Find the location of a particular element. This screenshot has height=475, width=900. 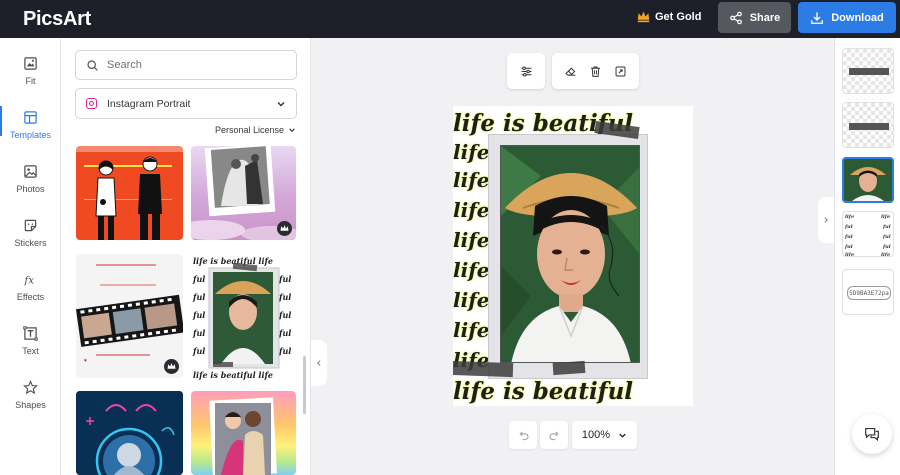

share-label: Share is located at coordinates (765, 17).